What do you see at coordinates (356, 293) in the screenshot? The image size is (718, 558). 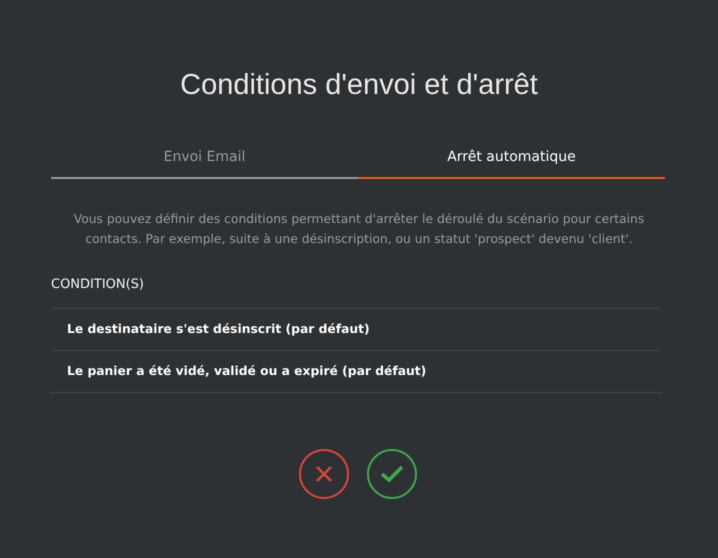 I see `section-heading: CONDITION(S)` at bounding box center [356, 293].